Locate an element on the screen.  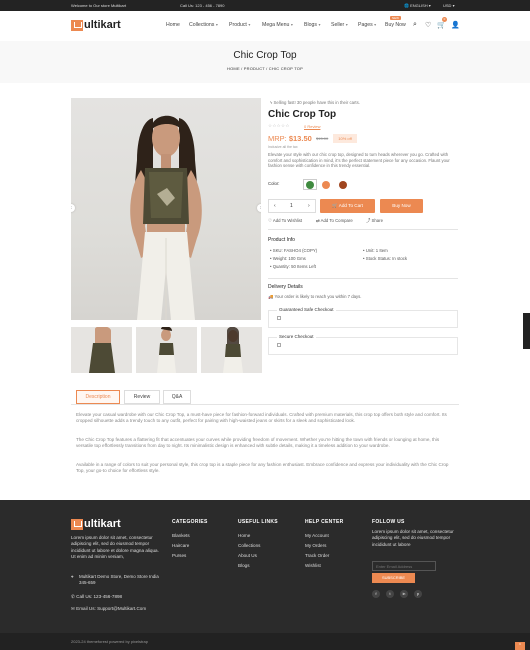
info-stock: • Stock Status: In stock is located at coordinates (385, 258).